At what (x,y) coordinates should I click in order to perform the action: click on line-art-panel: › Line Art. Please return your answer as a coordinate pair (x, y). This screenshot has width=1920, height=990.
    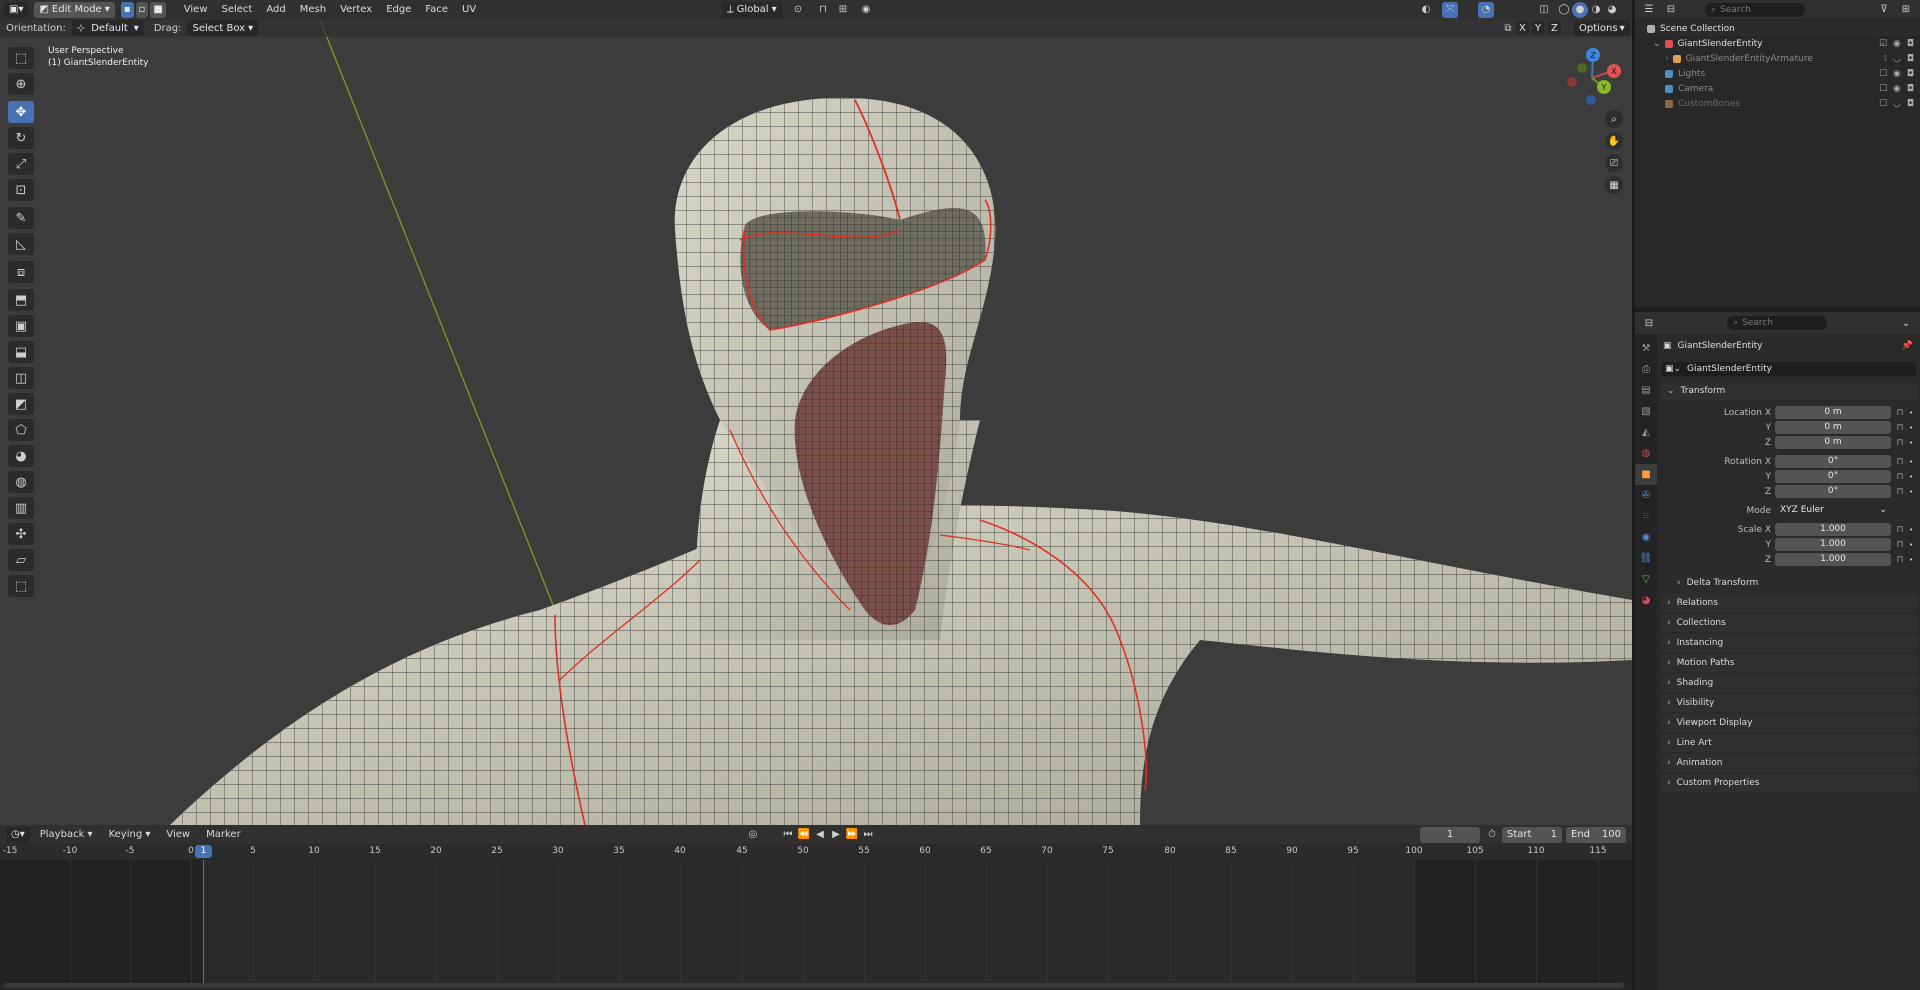
    Looking at the image, I should click on (1789, 743).